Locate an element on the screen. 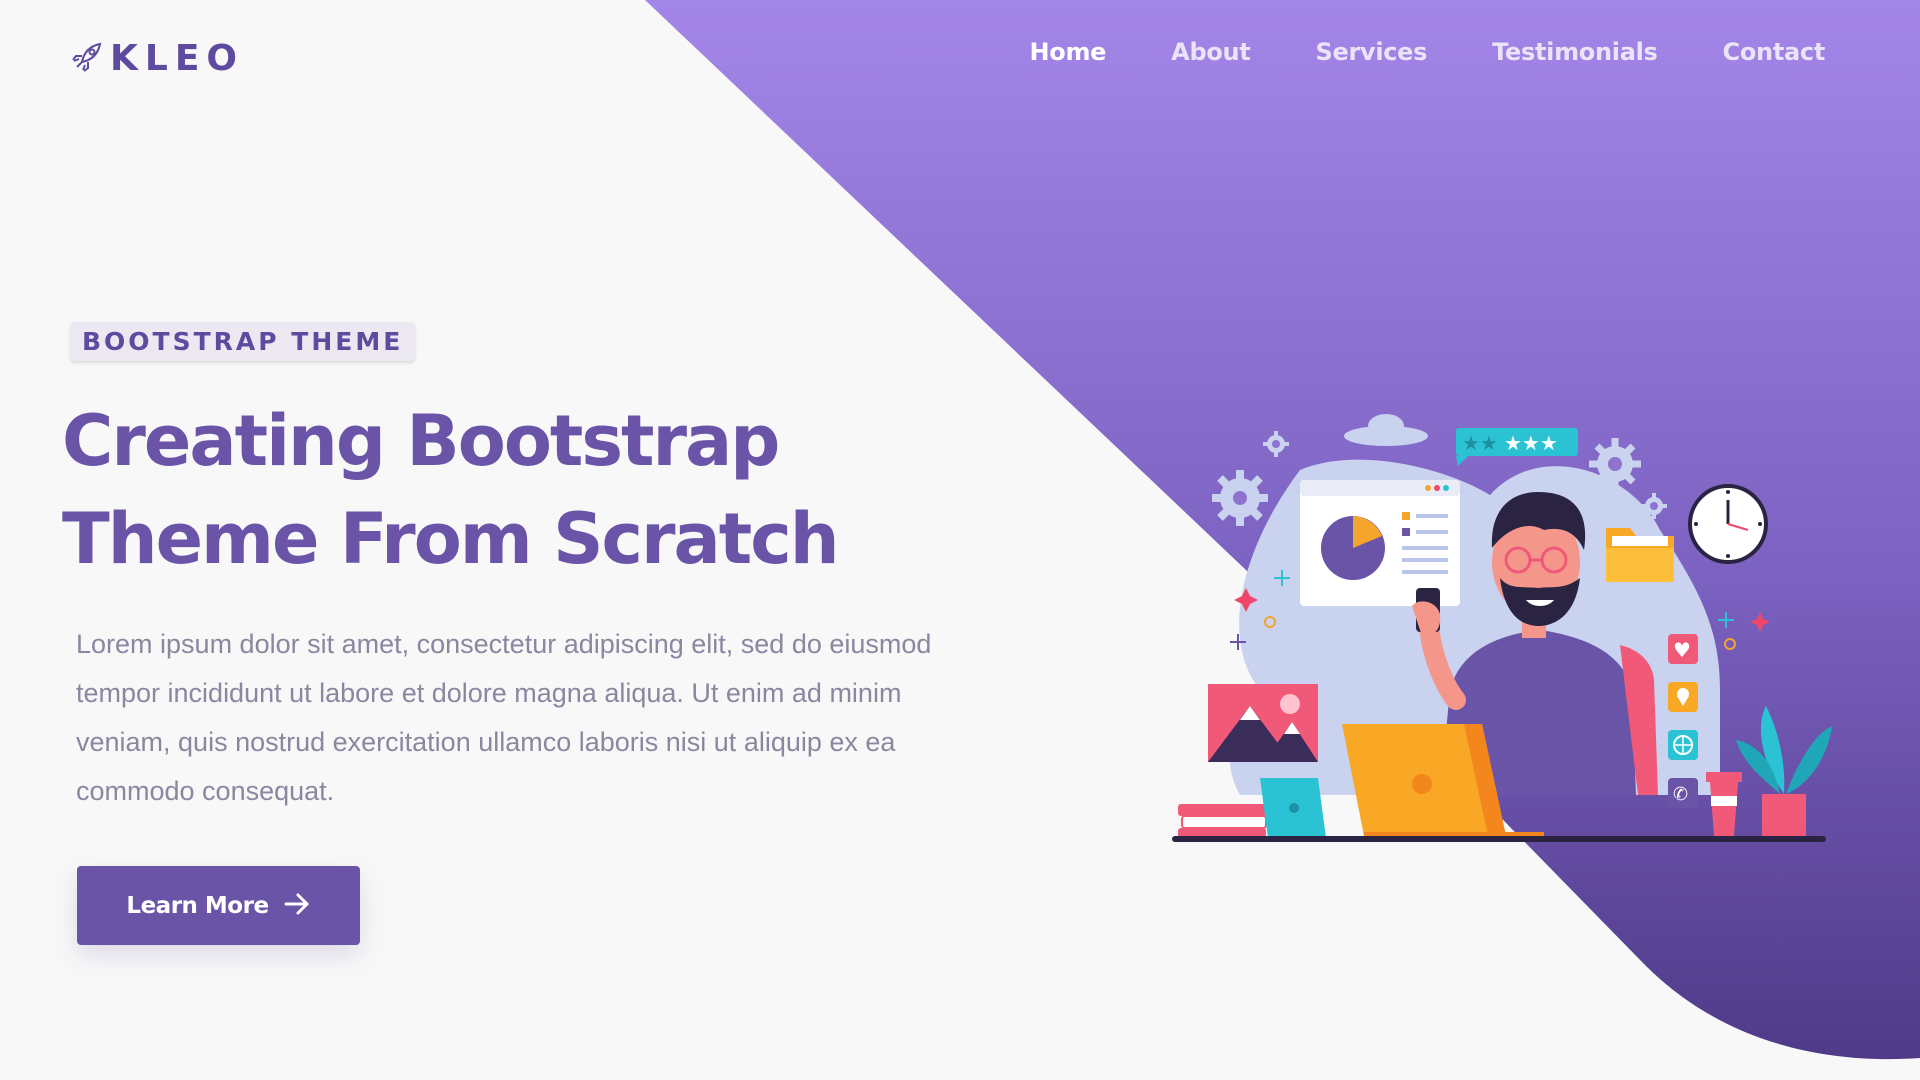 The width and height of the screenshot is (1920, 1080). desk-line is located at coordinates (1499, 839).